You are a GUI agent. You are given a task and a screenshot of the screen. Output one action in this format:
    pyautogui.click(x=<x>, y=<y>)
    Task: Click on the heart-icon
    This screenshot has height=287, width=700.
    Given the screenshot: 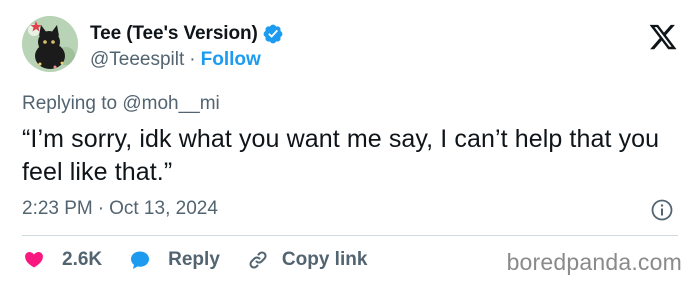 What is the action you would take?
    pyautogui.click(x=34, y=260)
    